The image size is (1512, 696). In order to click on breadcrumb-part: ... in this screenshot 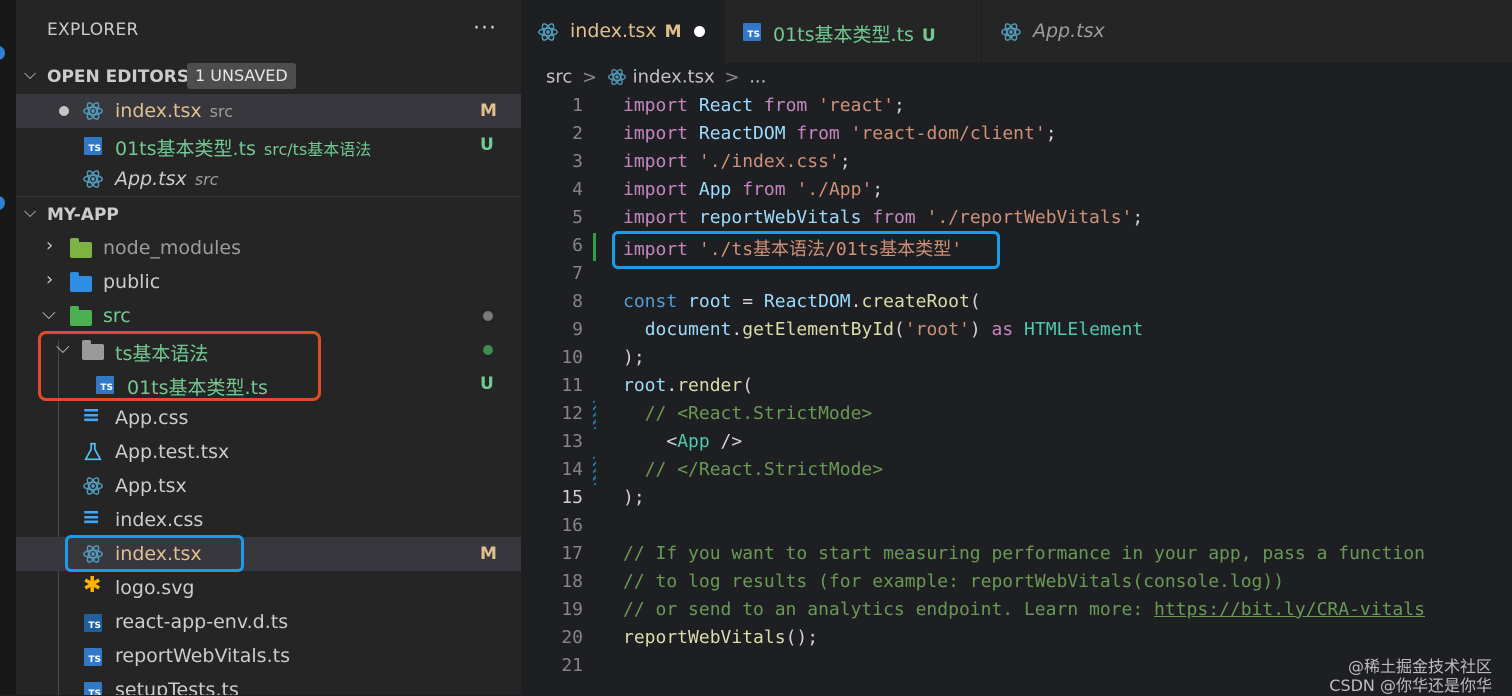, I will do `click(757, 77)`.